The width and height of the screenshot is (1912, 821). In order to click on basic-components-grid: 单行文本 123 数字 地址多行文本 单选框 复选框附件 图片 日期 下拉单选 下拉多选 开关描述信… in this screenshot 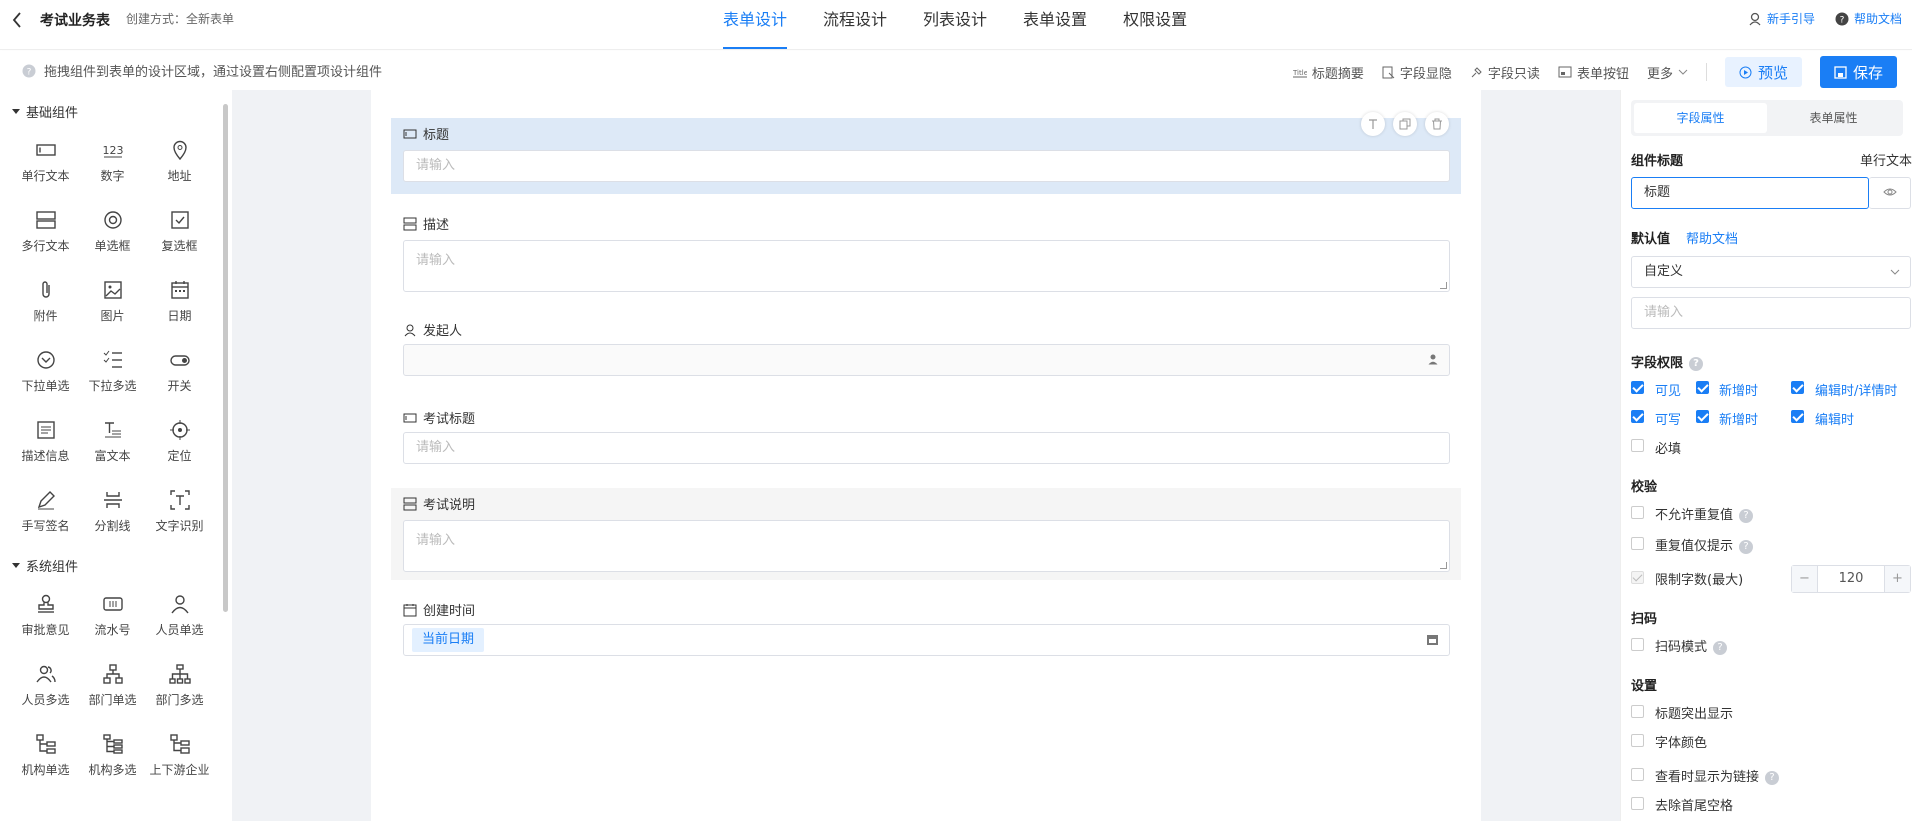, I will do `click(116, 336)`.